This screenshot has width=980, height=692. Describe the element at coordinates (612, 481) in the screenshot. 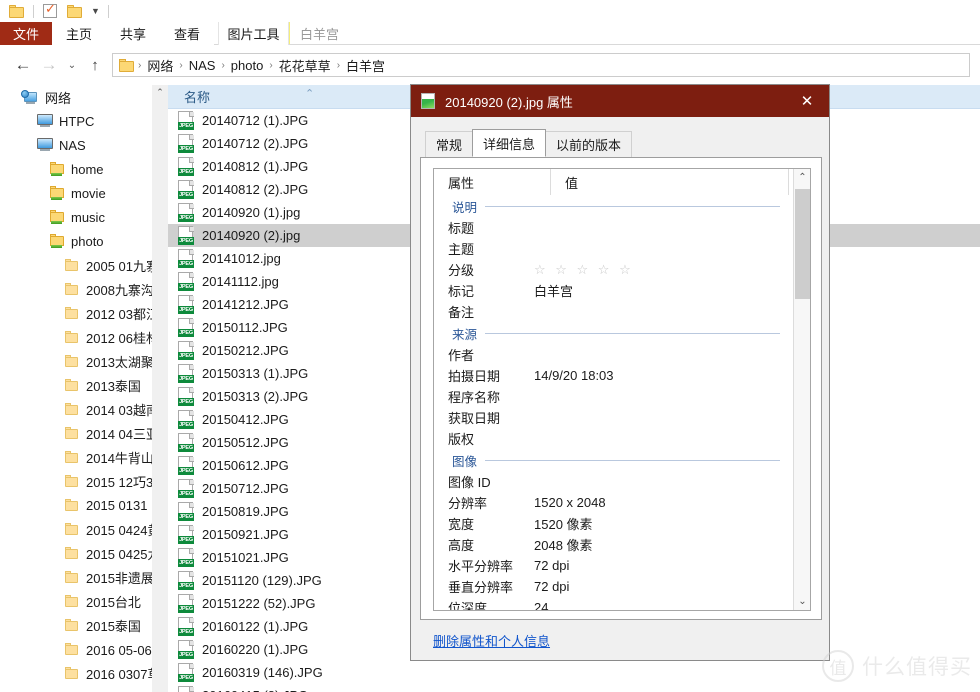

I see `property-row: 图像 ID` at that location.